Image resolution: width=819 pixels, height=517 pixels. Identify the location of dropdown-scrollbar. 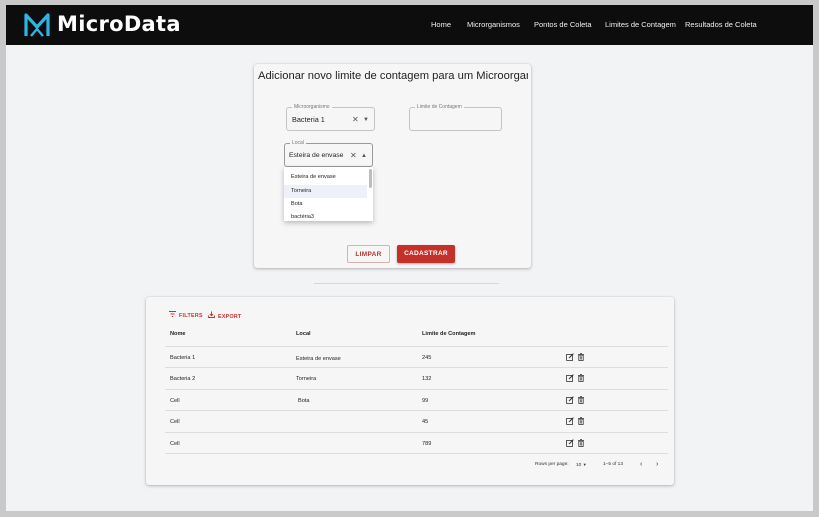
(370, 178).